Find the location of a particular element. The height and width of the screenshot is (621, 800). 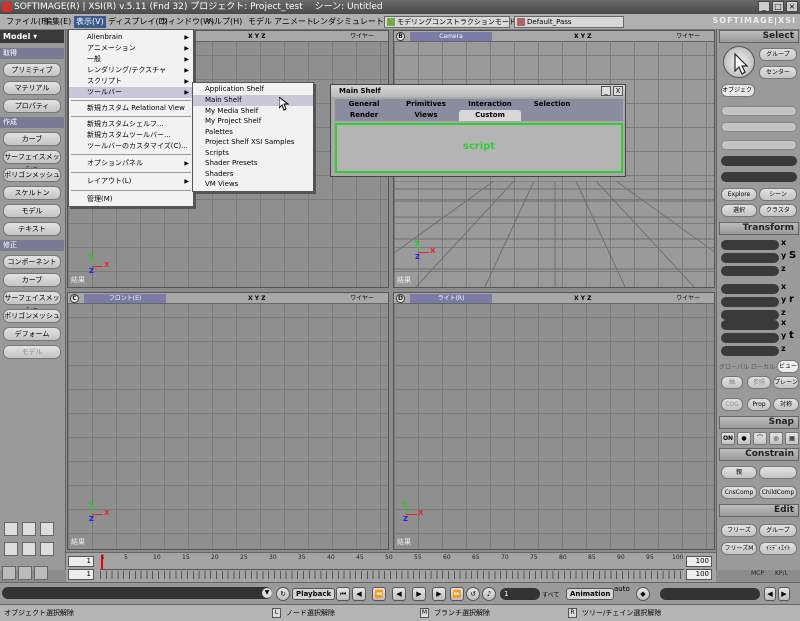

menu-help: ヘルプ(H) is located at coordinates (224, 22).